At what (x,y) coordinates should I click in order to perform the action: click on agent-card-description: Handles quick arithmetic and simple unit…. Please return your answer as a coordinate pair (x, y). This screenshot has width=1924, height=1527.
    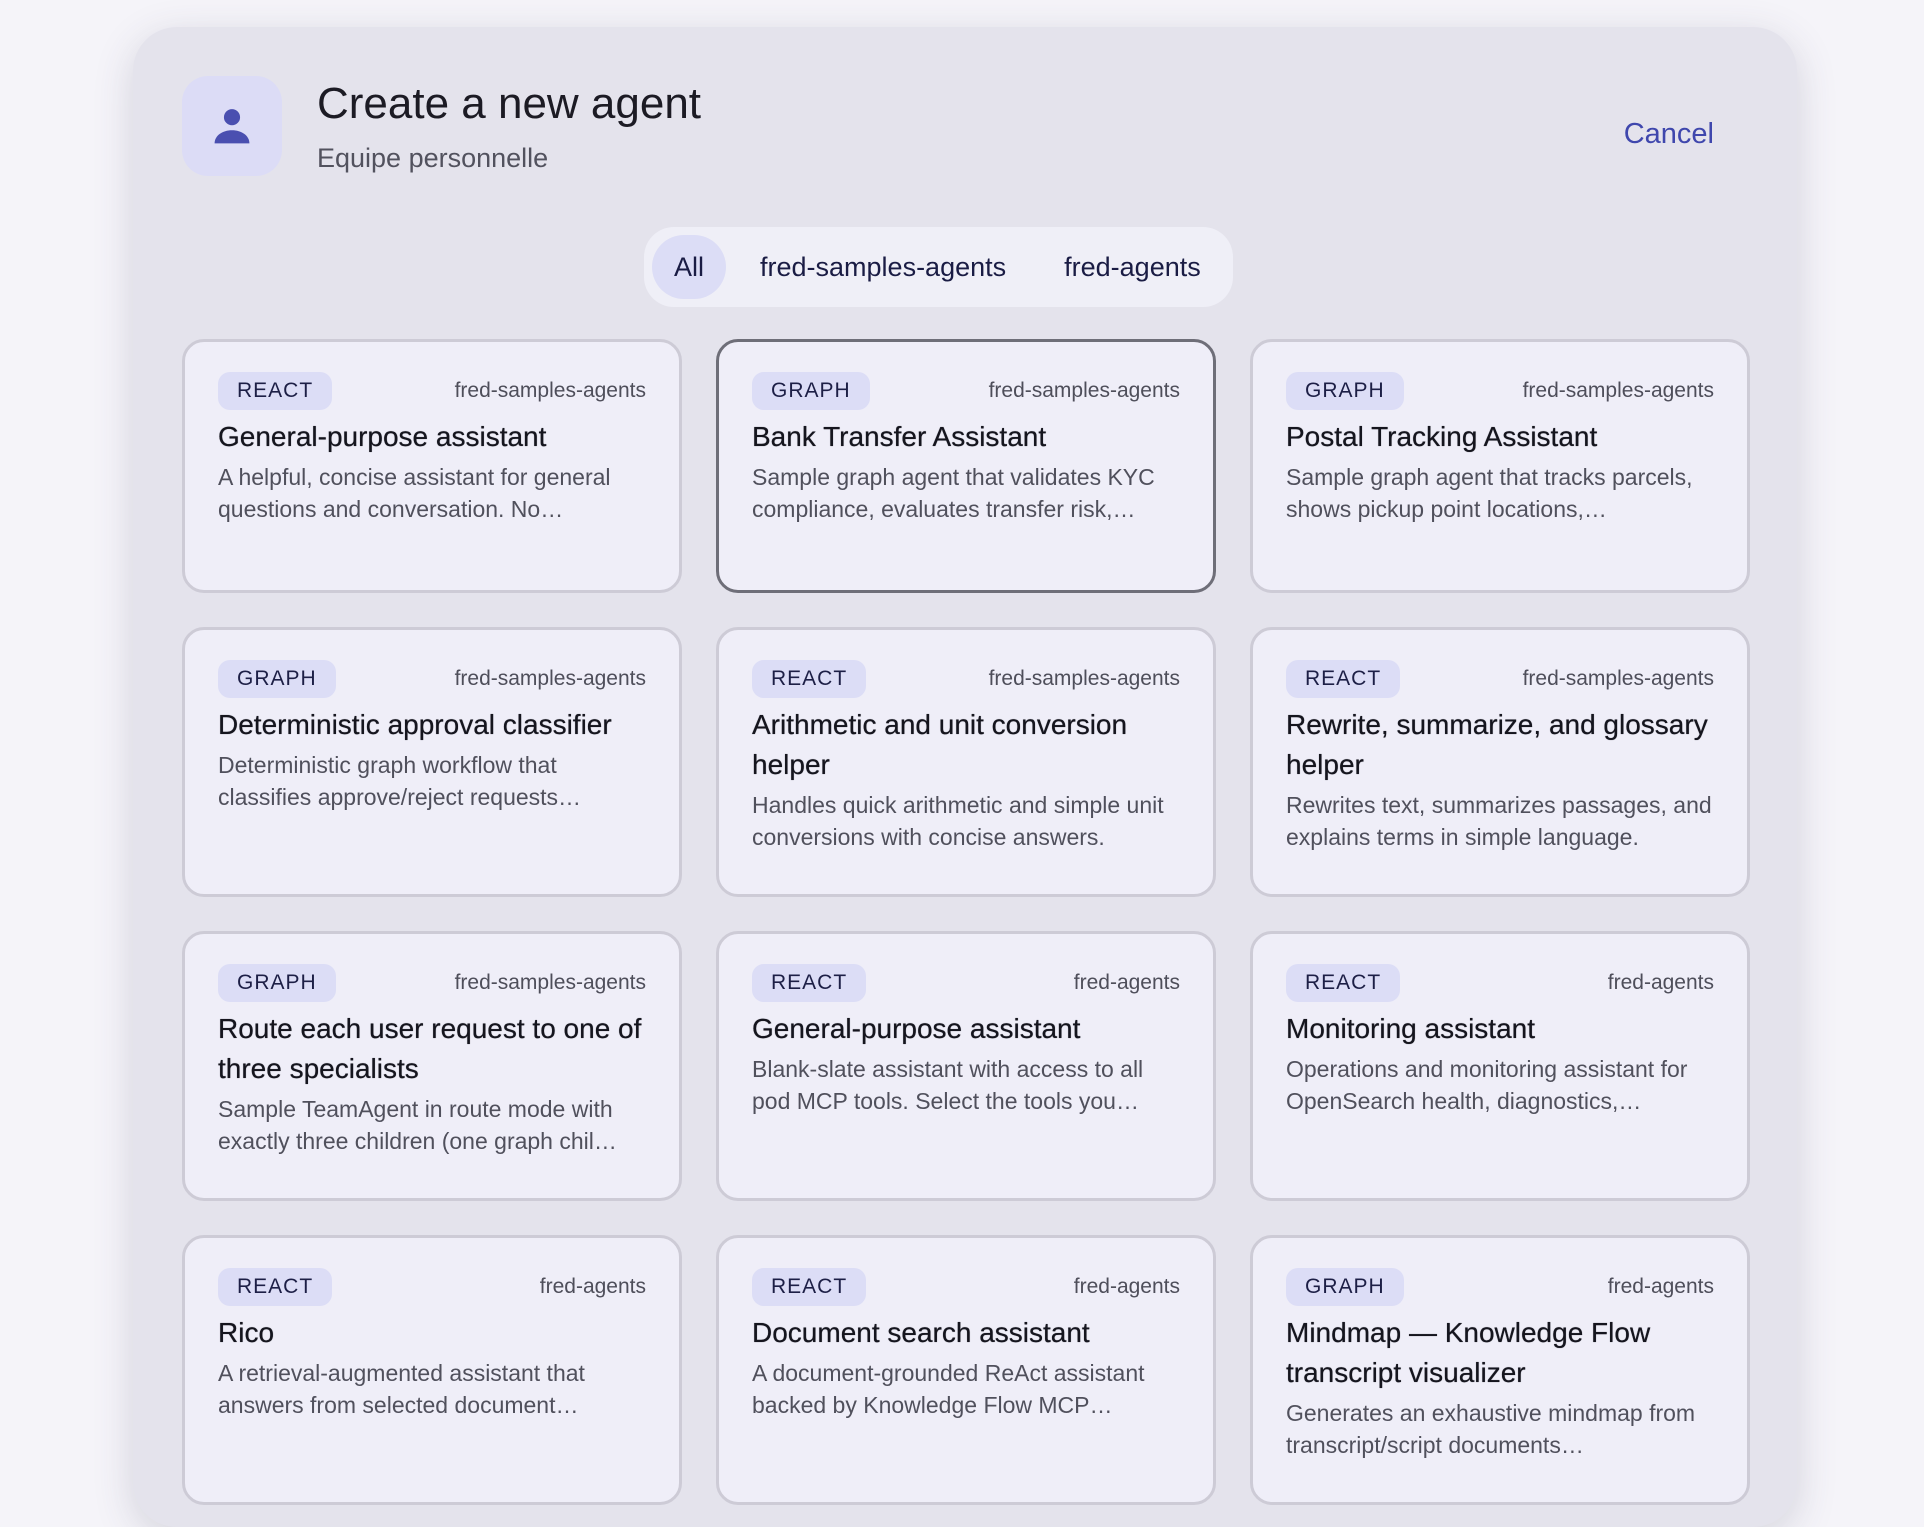
    Looking at the image, I should click on (958, 821).